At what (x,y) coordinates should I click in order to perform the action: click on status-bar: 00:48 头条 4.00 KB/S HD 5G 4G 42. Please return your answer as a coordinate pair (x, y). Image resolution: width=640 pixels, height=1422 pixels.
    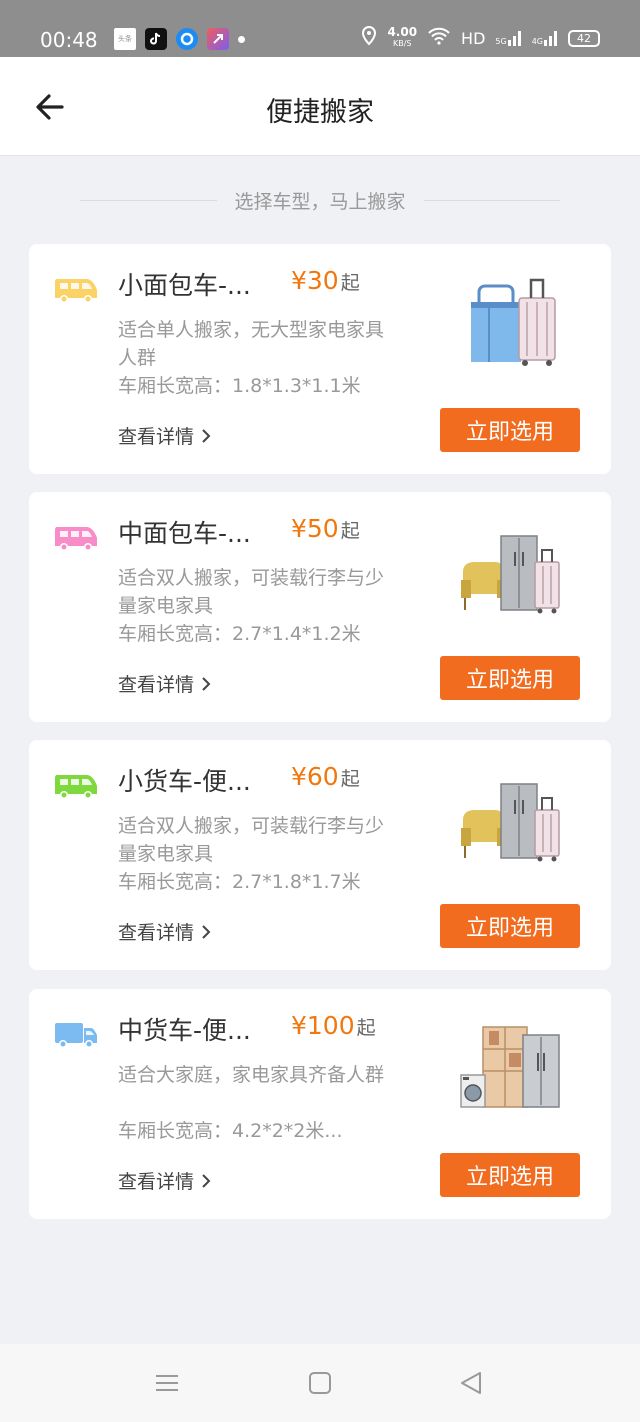
    Looking at the image, I should click on (320, 28).